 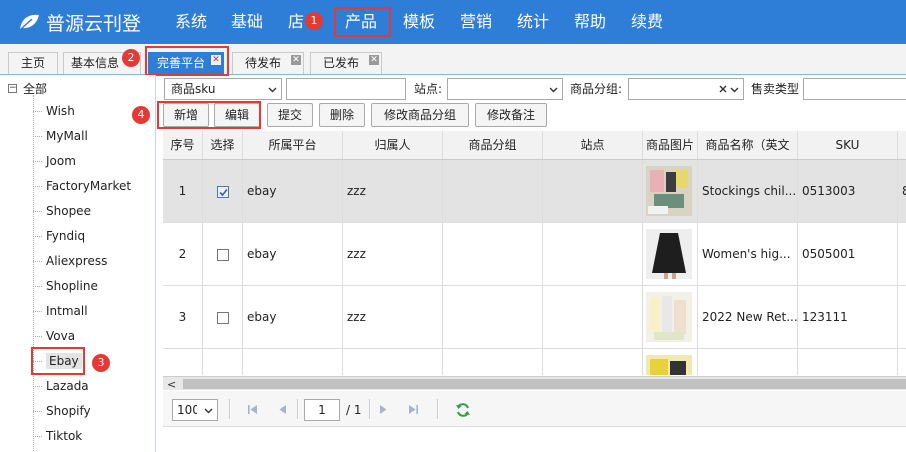 I want to click on tree-item-joom: Joom, so click(x=54, y=161).